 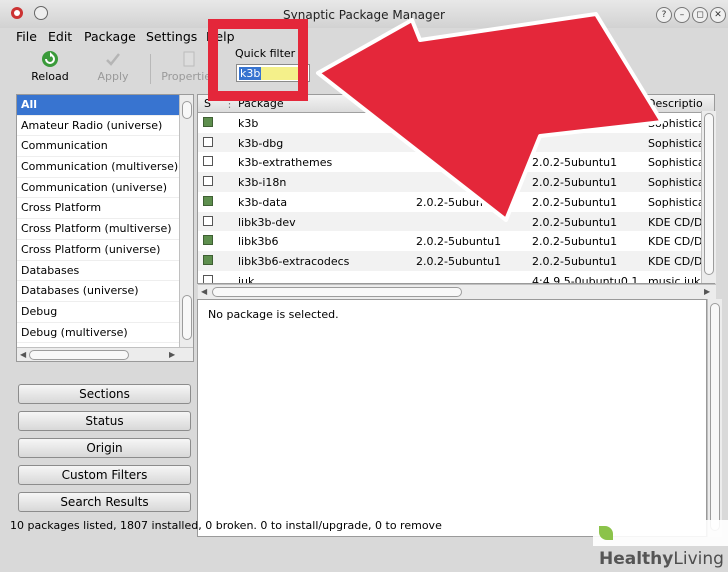 I want to click on description-cell: KDE CD/D, so click(x=675, y=222).